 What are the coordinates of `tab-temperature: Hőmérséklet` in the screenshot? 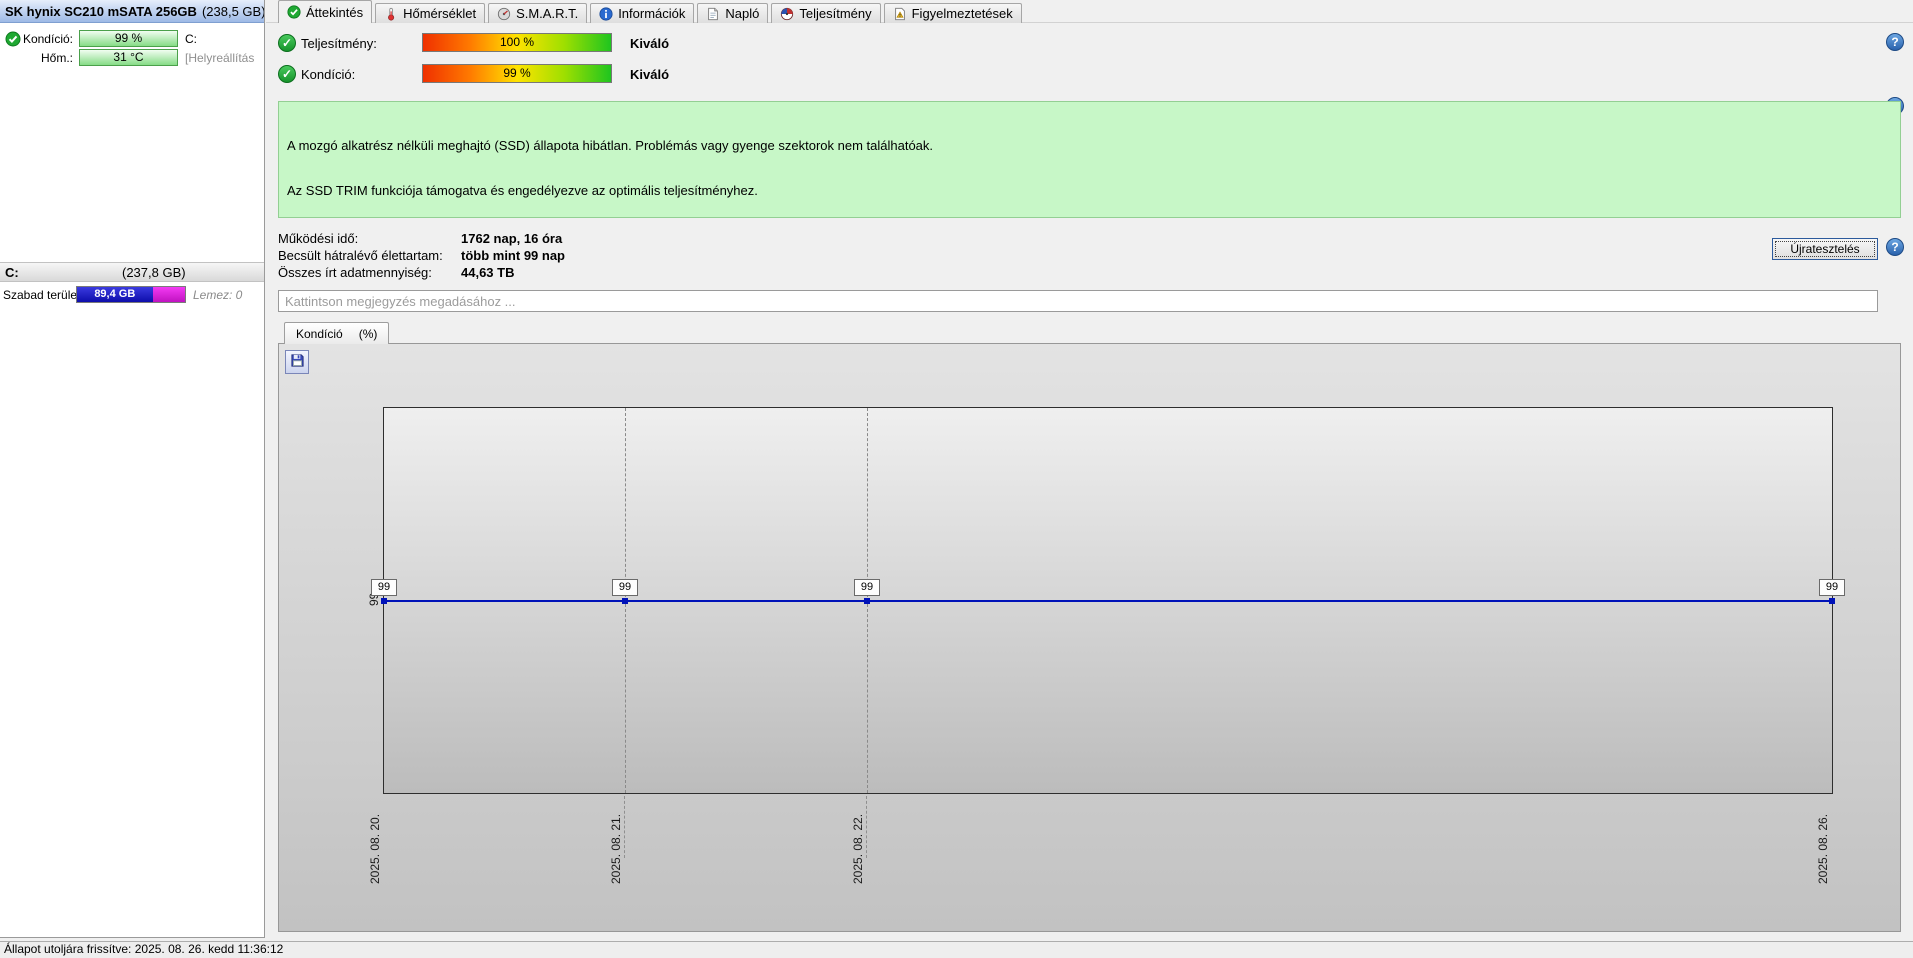 It's located at (430, 13).